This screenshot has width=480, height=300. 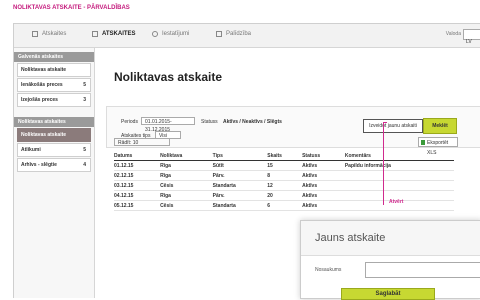 I want to click on table-cell: Papildu informācija, so click(x=399, y=165).